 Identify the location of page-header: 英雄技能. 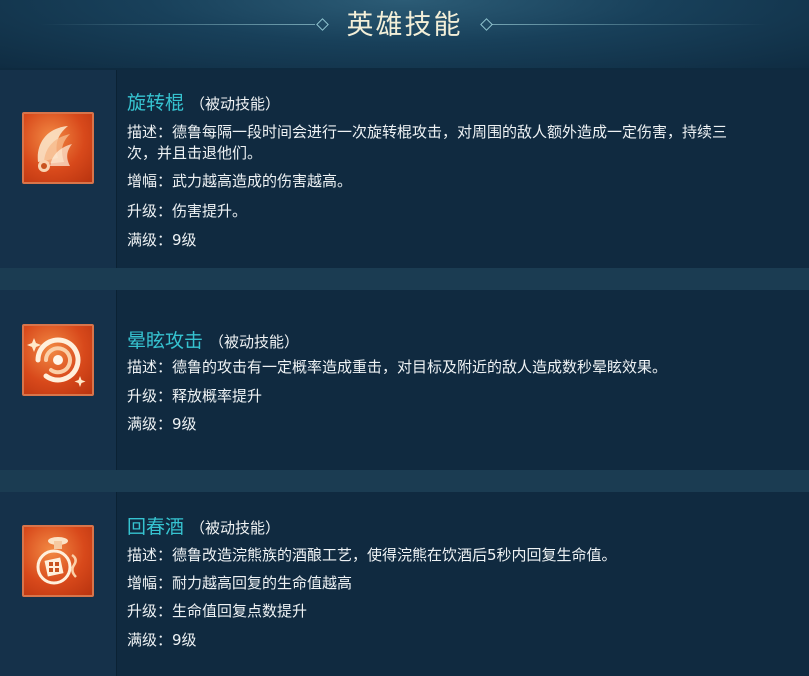
(404, 34).